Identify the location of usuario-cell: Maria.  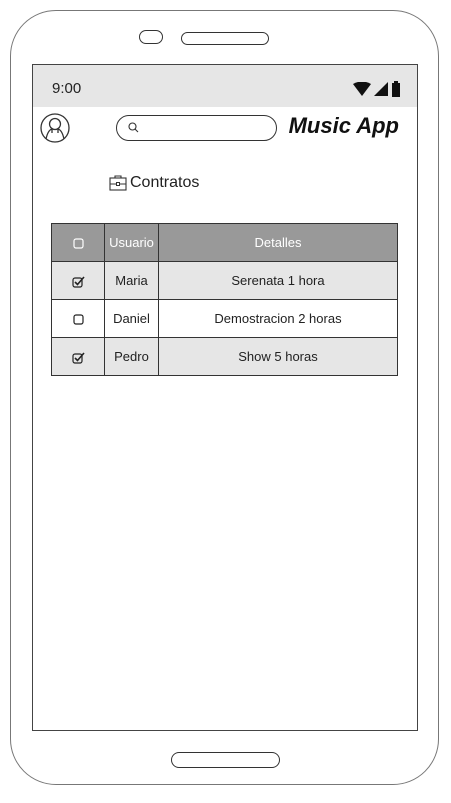
(131, 280).